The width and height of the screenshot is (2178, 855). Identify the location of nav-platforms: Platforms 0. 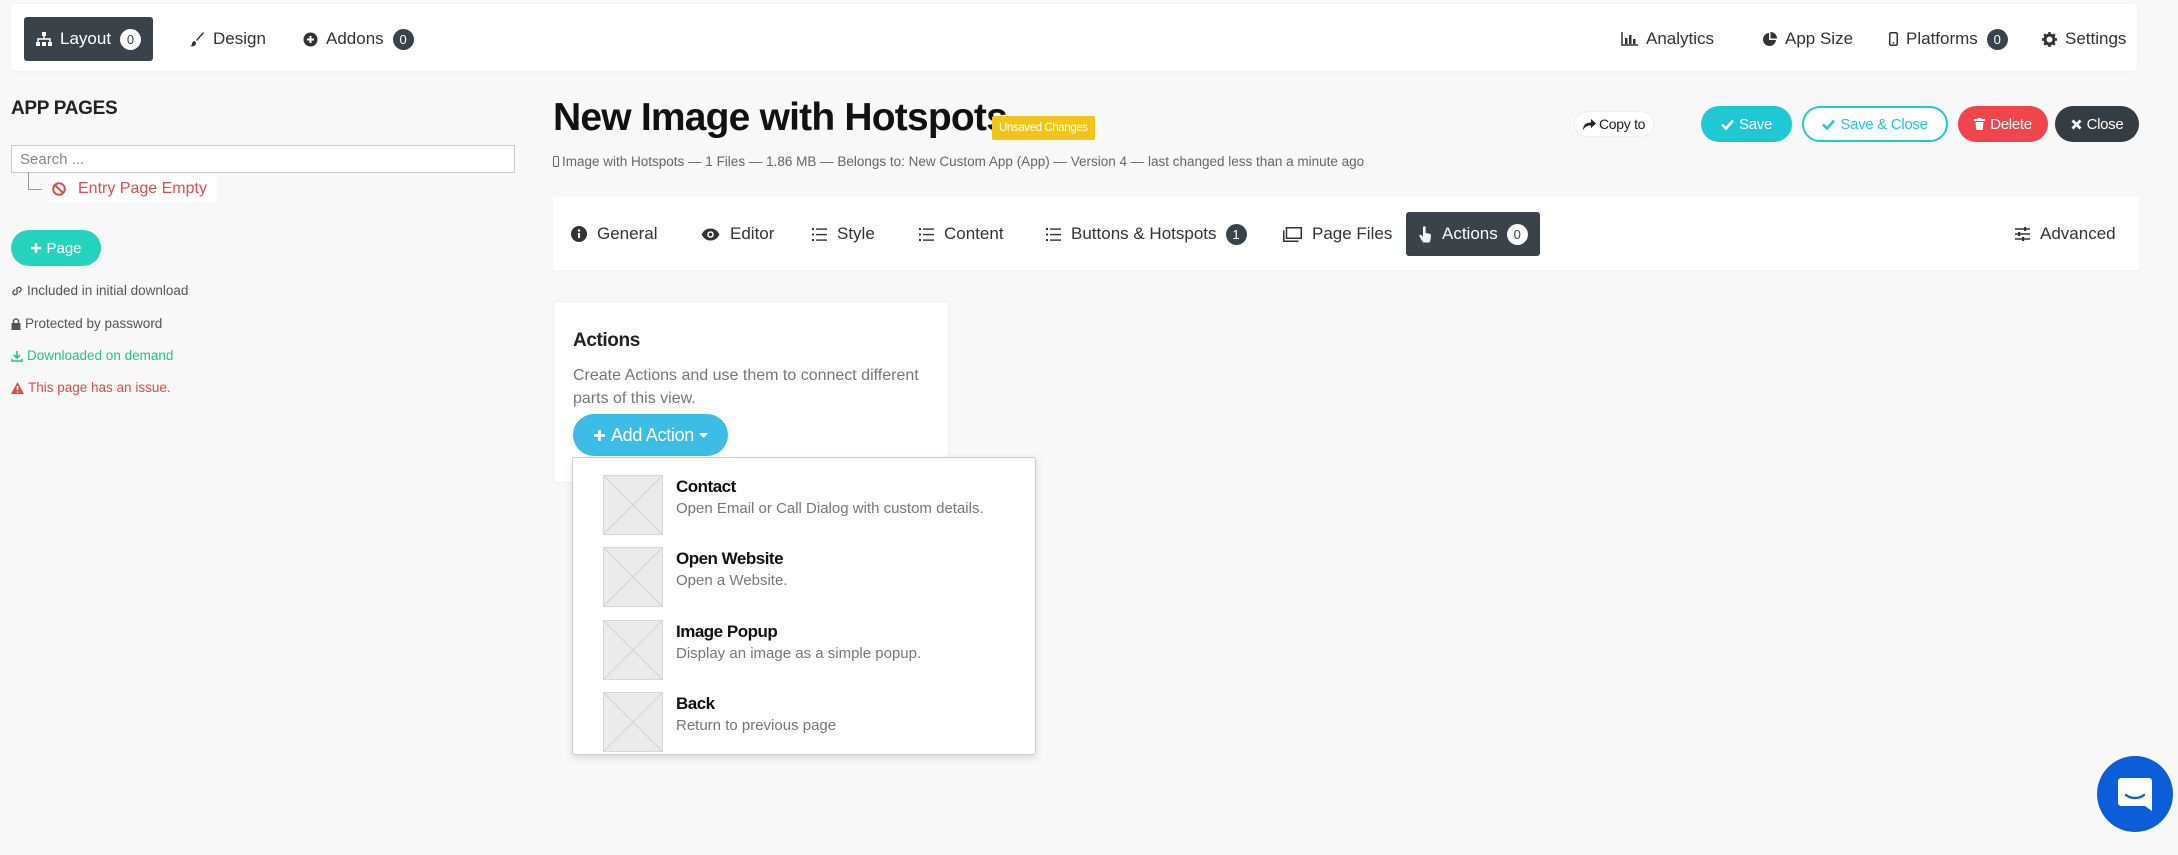
(1948, 39).